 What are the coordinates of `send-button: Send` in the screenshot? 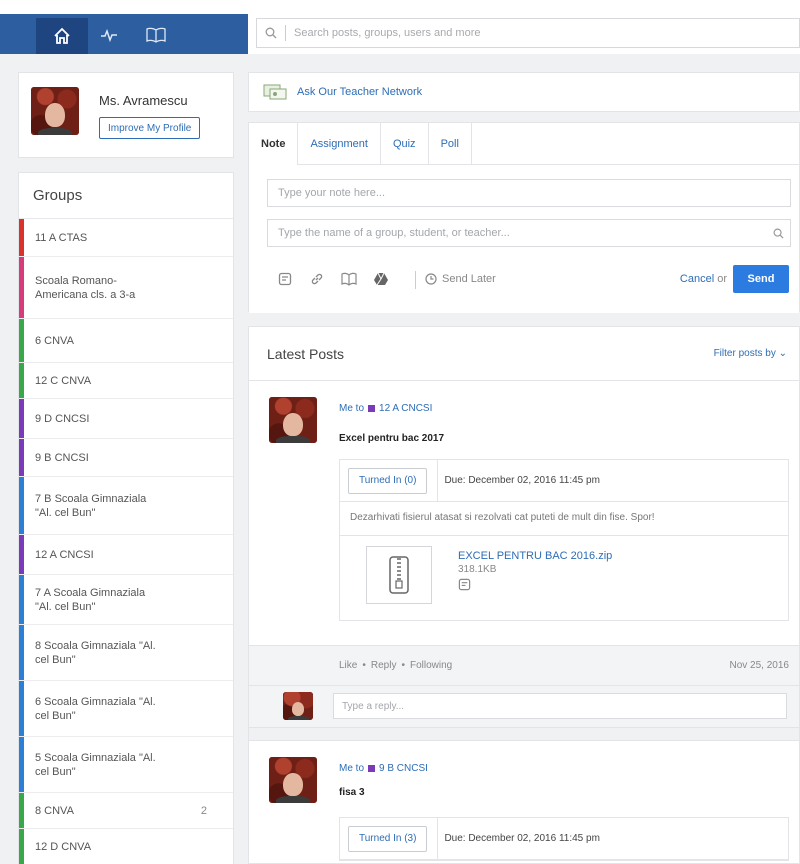 It's located at (761, 279).